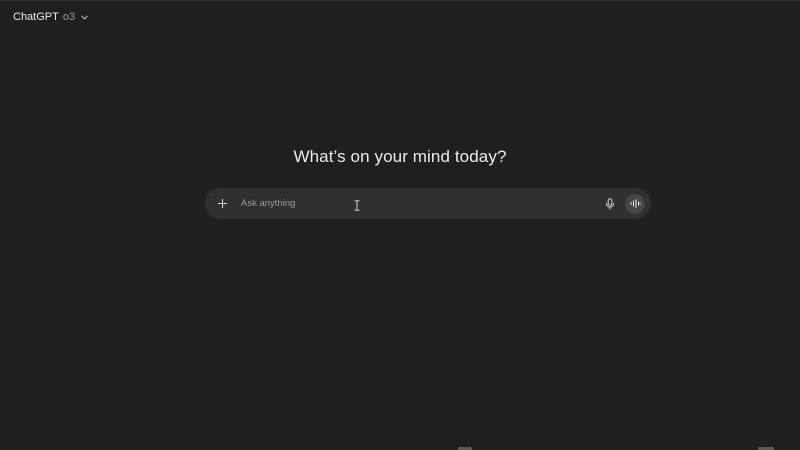 This screenshot has height=450, width=800. Describe the element at coordinates (69, 17) in the screenshot. I see `model-version: o3` at that location.